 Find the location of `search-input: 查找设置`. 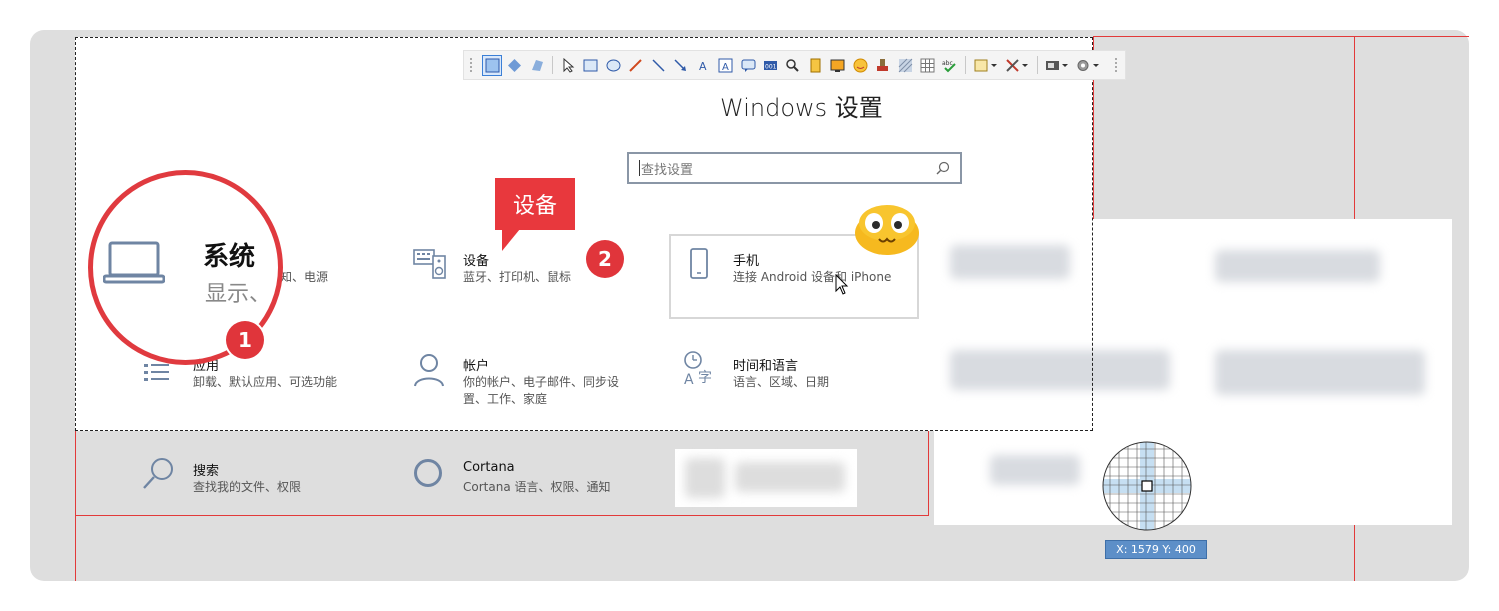

search-input: 查找设置 is located at coordinates (794, 168).